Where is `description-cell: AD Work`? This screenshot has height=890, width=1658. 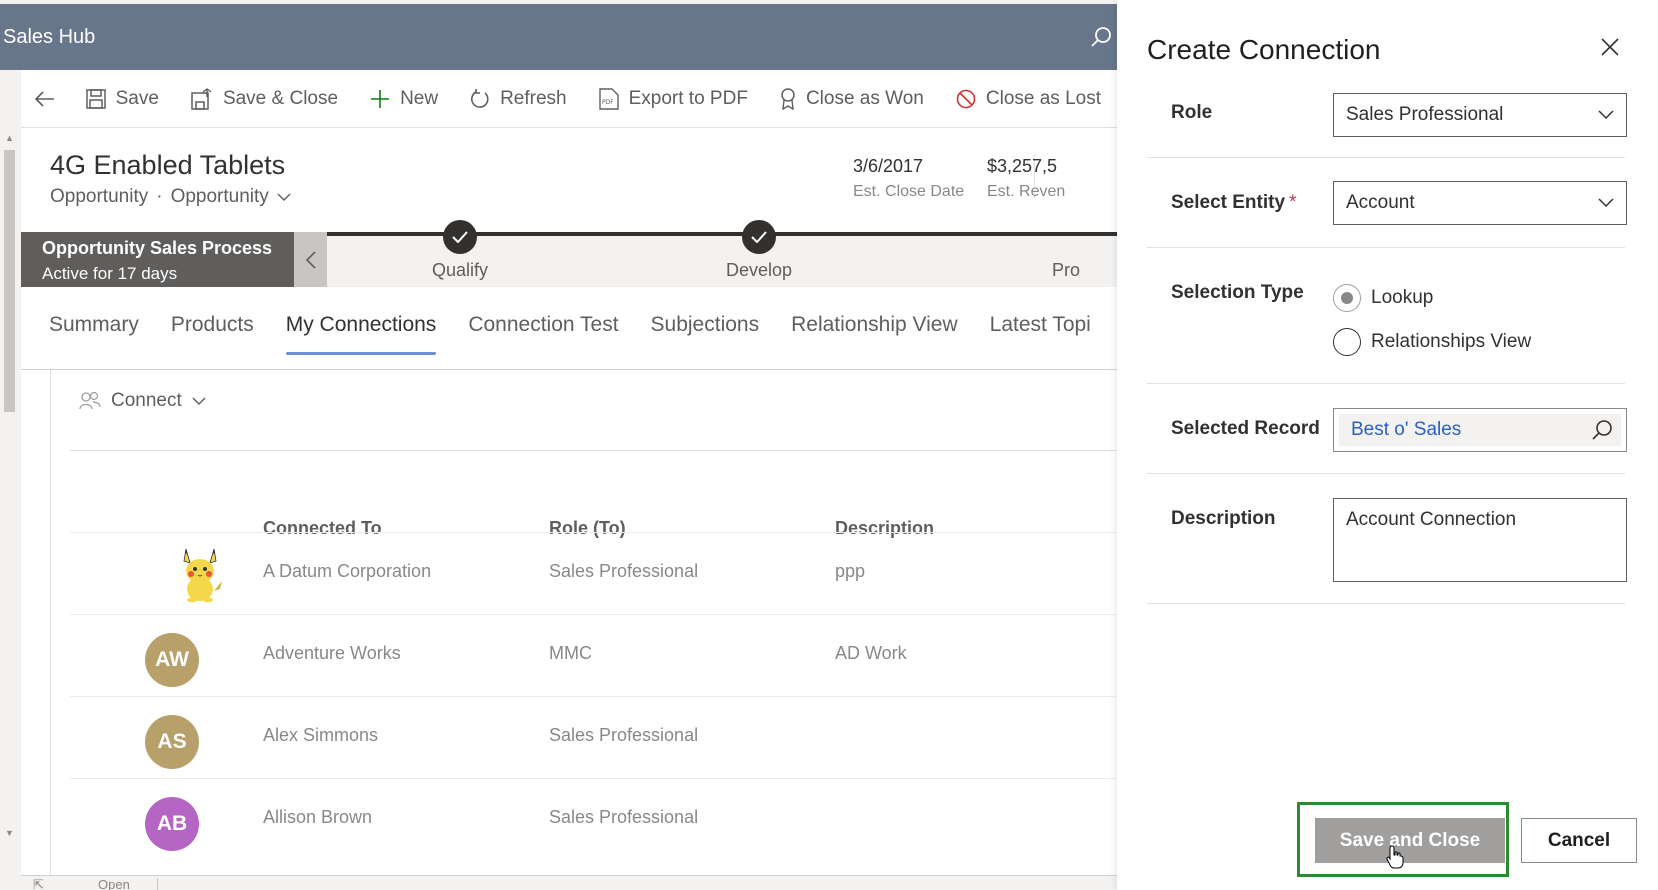
description-cell: AD Work is located at coordinates (871, 653).